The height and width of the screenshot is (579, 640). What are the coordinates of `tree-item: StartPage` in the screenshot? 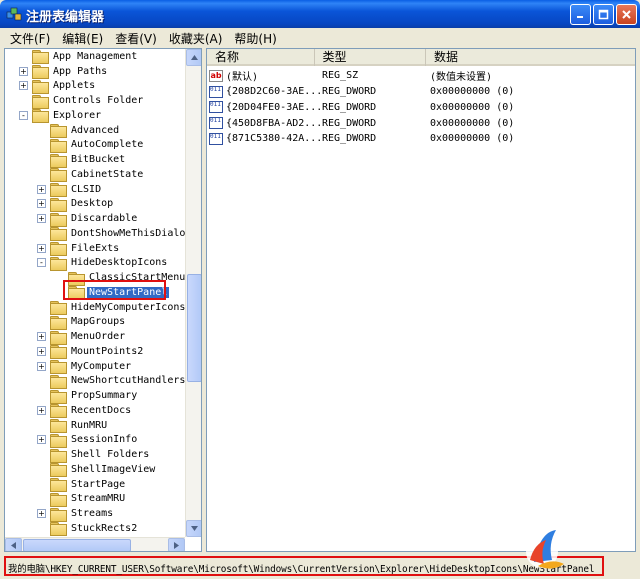 It's located at (82, 485).